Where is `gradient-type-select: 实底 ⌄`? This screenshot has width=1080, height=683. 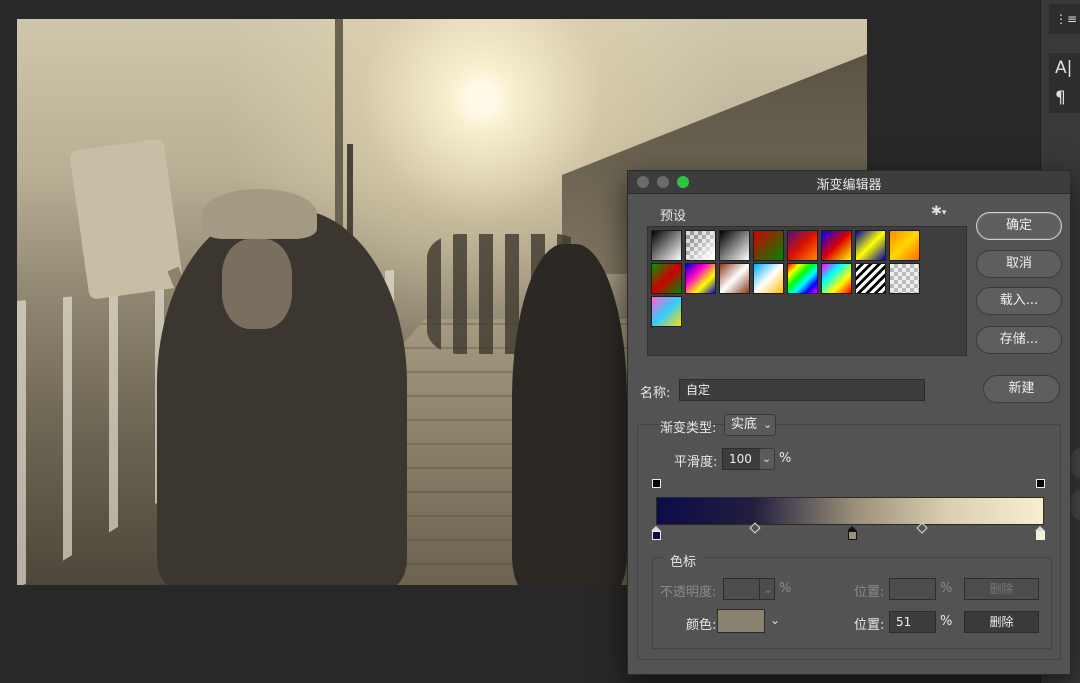
gradient-type-select: 实底 ⌄ is located at coordinates (750, 425).